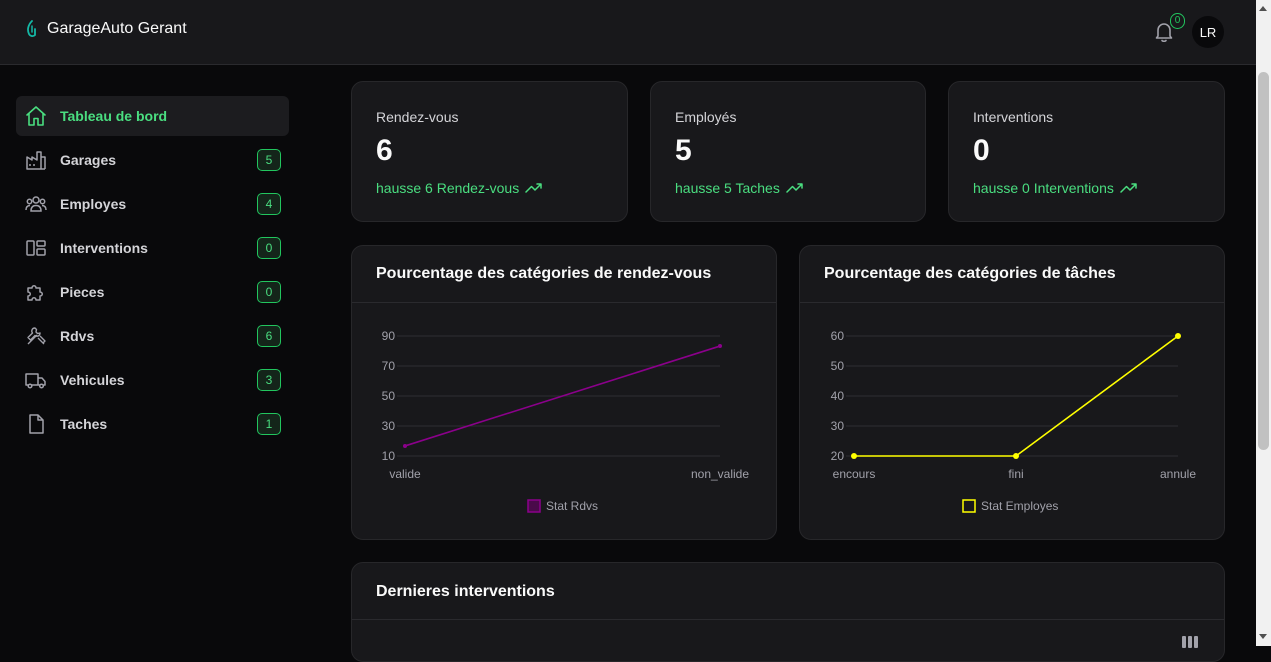 This screenshot has width=1271, height=662. What do you see at coordinates (628, 32) in the screenshot?
I see `top-header: GarageAuto Gerant 0 LR` at bounding box center [628, 32].